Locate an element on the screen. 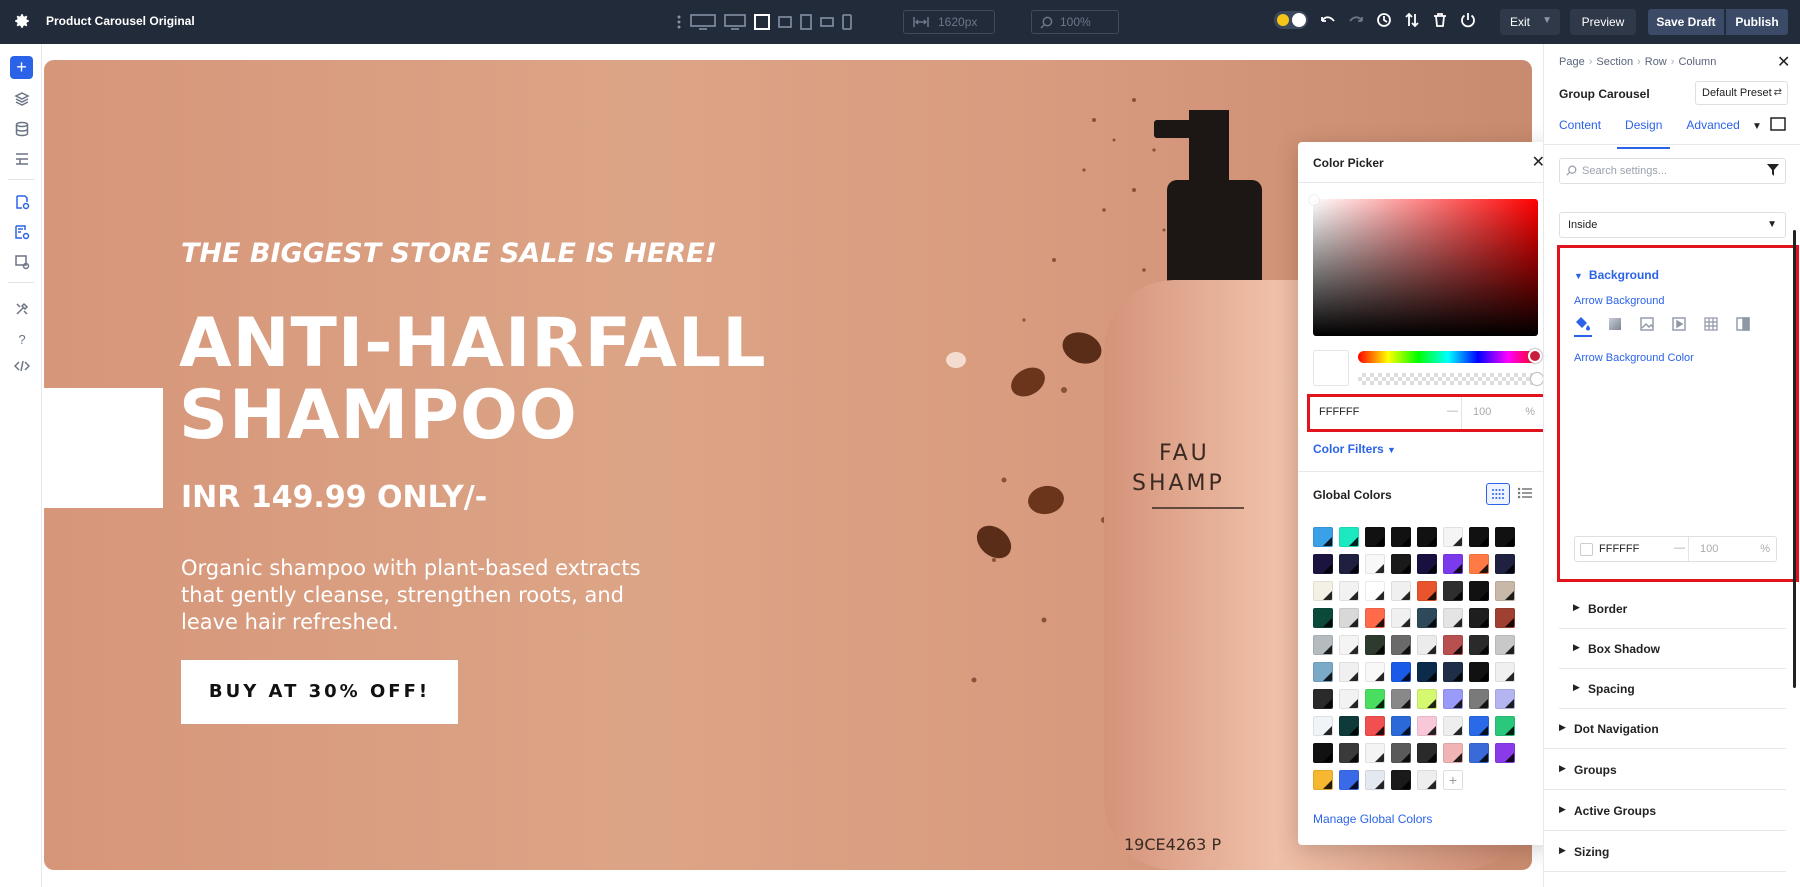 The width and height of the screenshot is (1800, 887). database-icon is located at coordinates (22, 129).